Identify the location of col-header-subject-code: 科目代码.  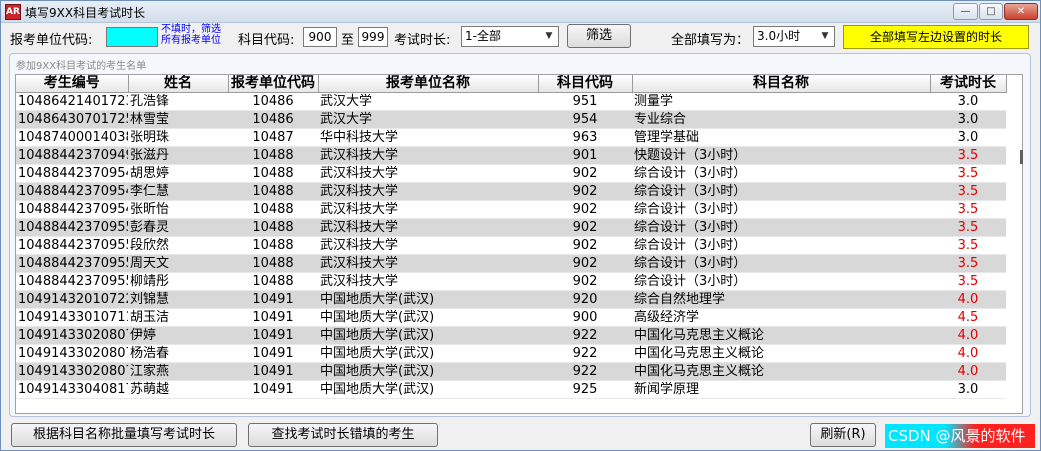
(585, 84).